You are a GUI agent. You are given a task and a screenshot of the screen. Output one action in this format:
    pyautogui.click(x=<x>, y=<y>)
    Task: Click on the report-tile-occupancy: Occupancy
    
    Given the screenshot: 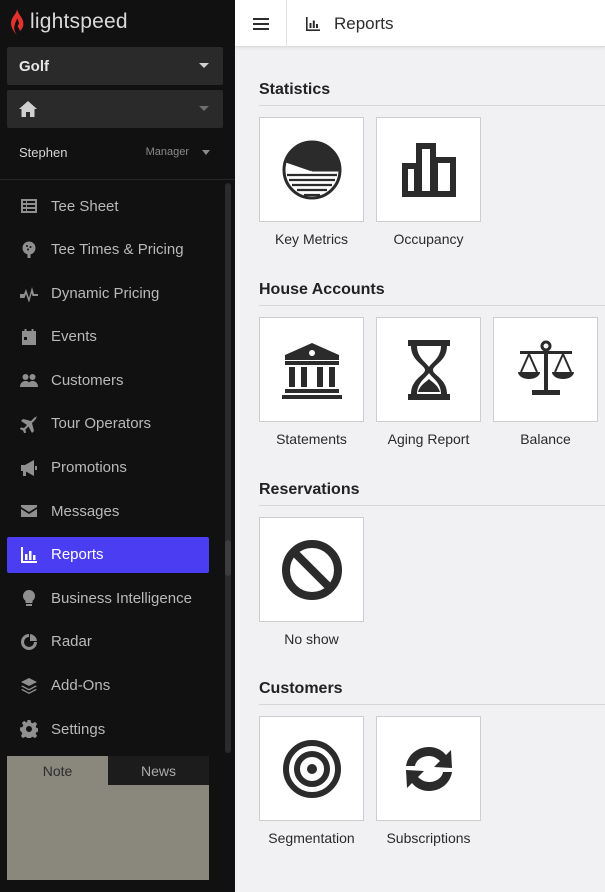 What is the action you would take?
    pyautogui.click(x=428, y=182)
    